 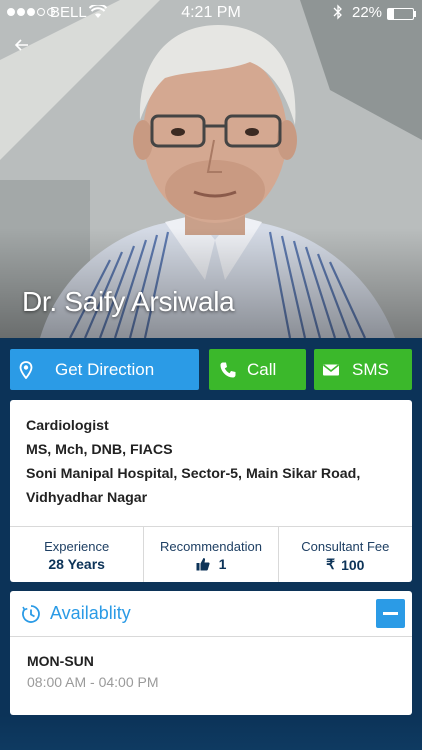 I want to click on recommendation-stat: Recommendation 1, so click(x=211, y=554).